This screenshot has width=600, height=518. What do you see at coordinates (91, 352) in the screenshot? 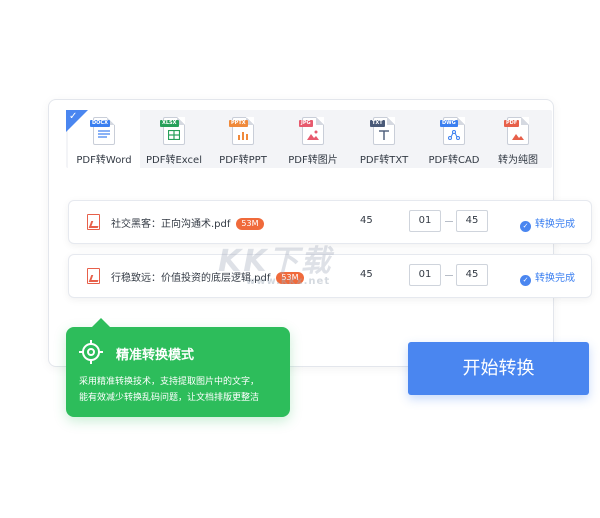
I see `target-icon` at bounding box center [91, 352].